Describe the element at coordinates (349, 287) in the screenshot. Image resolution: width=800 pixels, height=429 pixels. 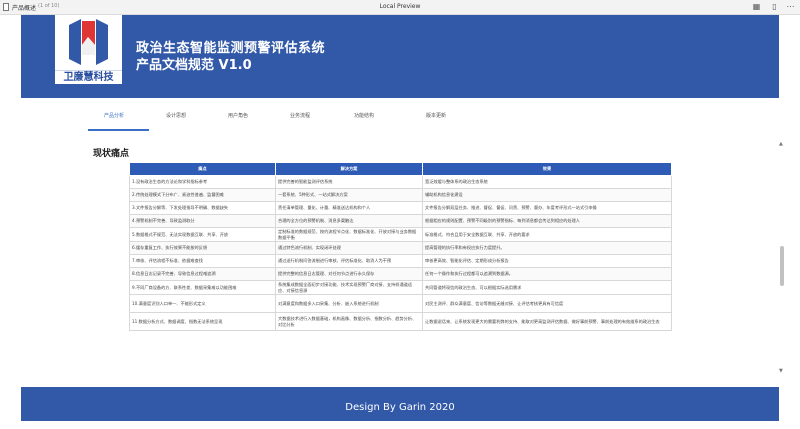
I see `table-cell: 系统集成数据全面初步对接功能、技术实现预警厂商对接、支持样通道适应、对接信息源` at that location.